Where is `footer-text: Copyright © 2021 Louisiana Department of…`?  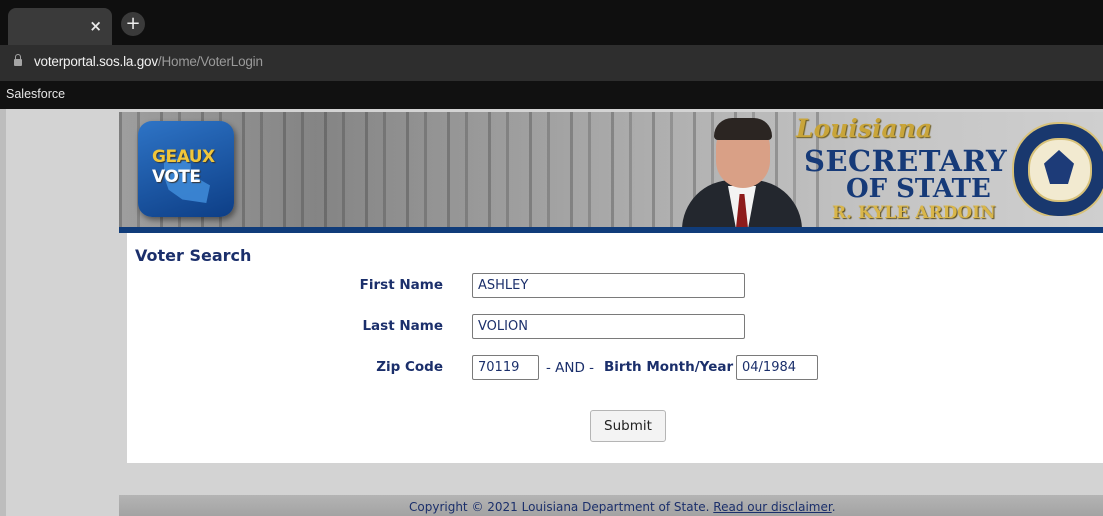
footer-text: Copyright © 2021 Louisiana Department of… is located at coordinates (622, 507).